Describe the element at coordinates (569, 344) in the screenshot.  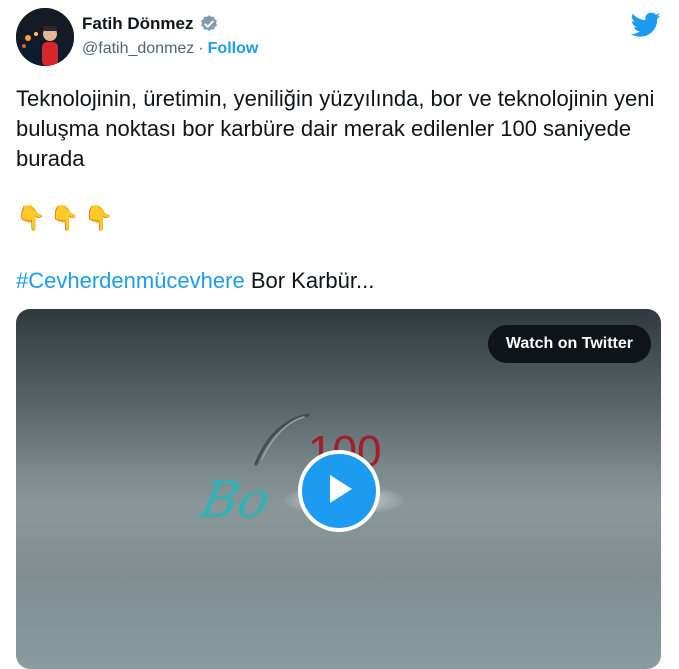
I see `watch-on-twitter-button: Watch on Twitter` at that location.